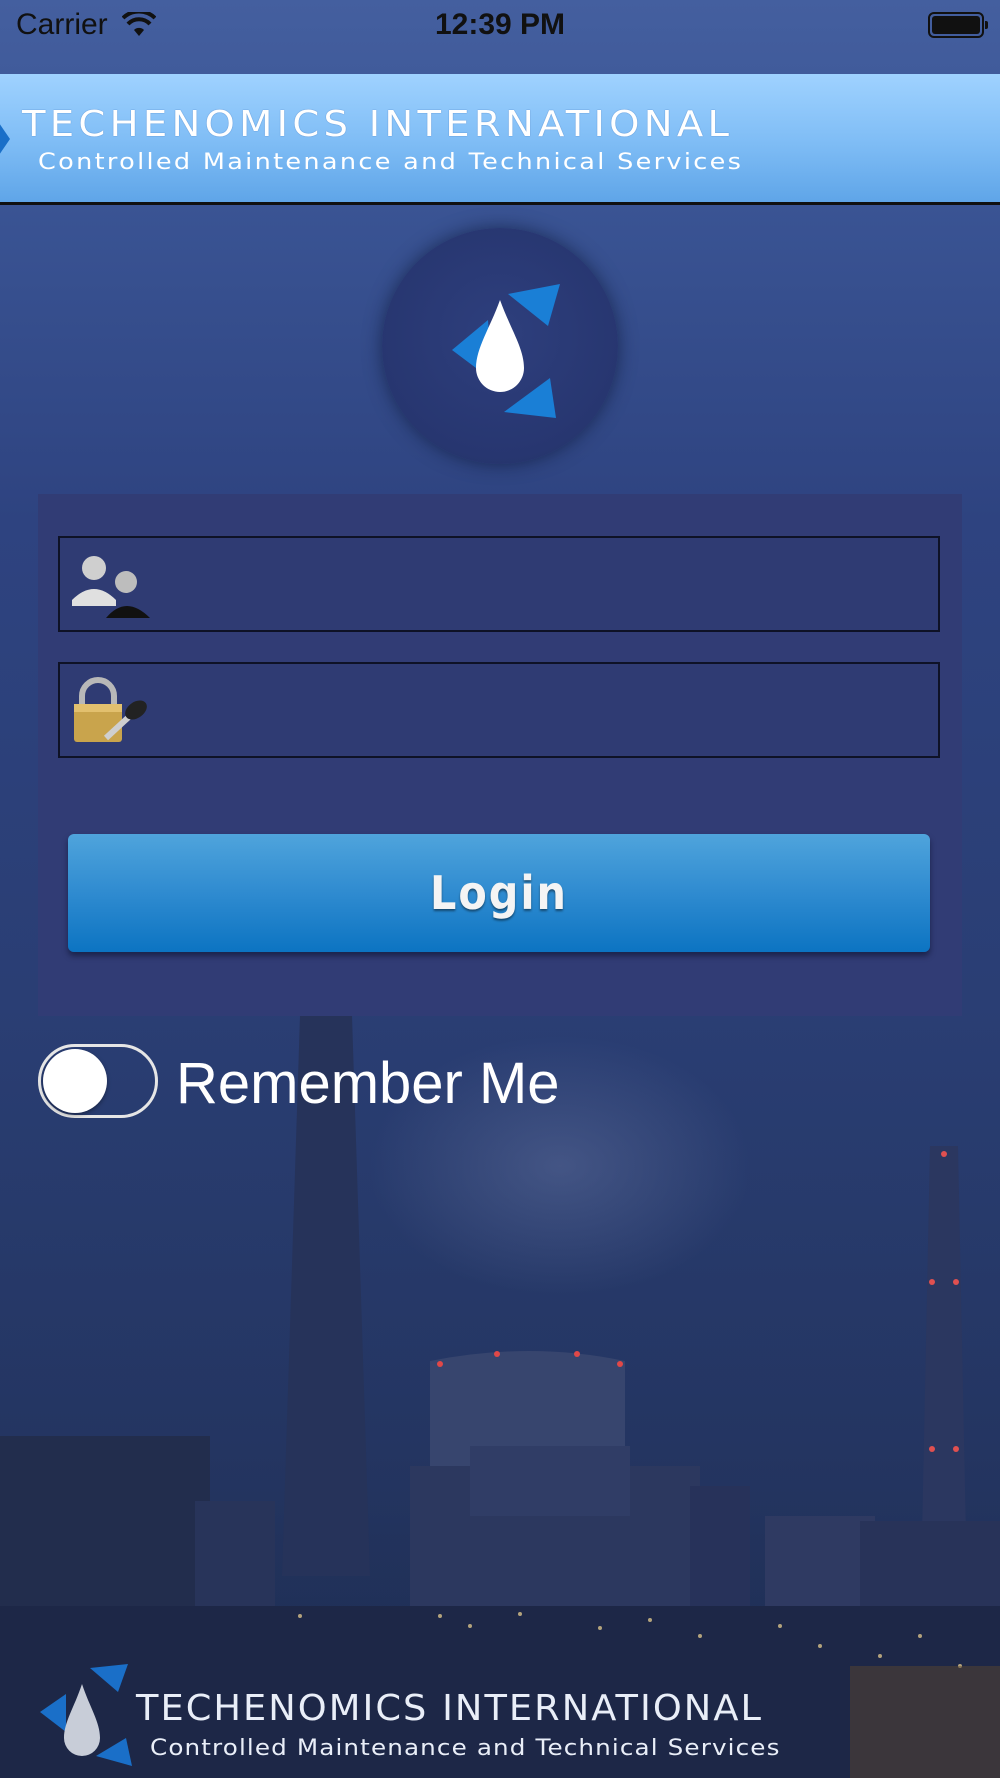 Image resolution: width=1000 pixels, height=1778 pixels. I want to click on user-icon, so click(111, 587).